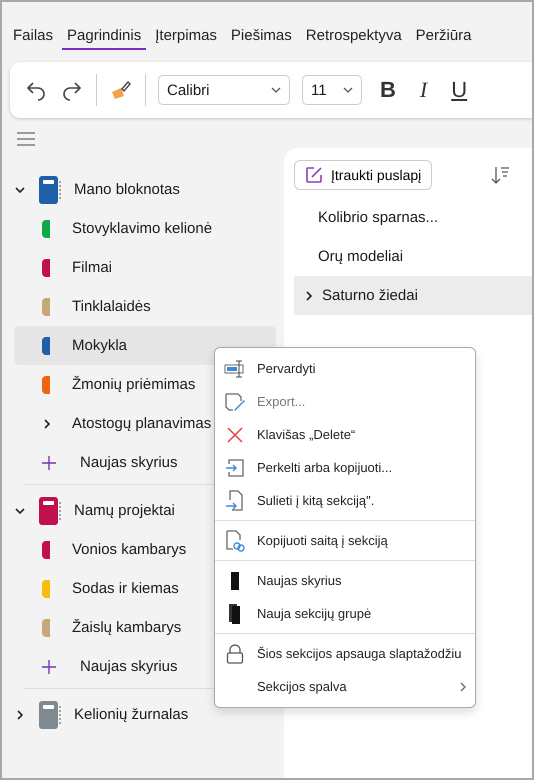  I want to click on merge-icon, so click(235, 501).